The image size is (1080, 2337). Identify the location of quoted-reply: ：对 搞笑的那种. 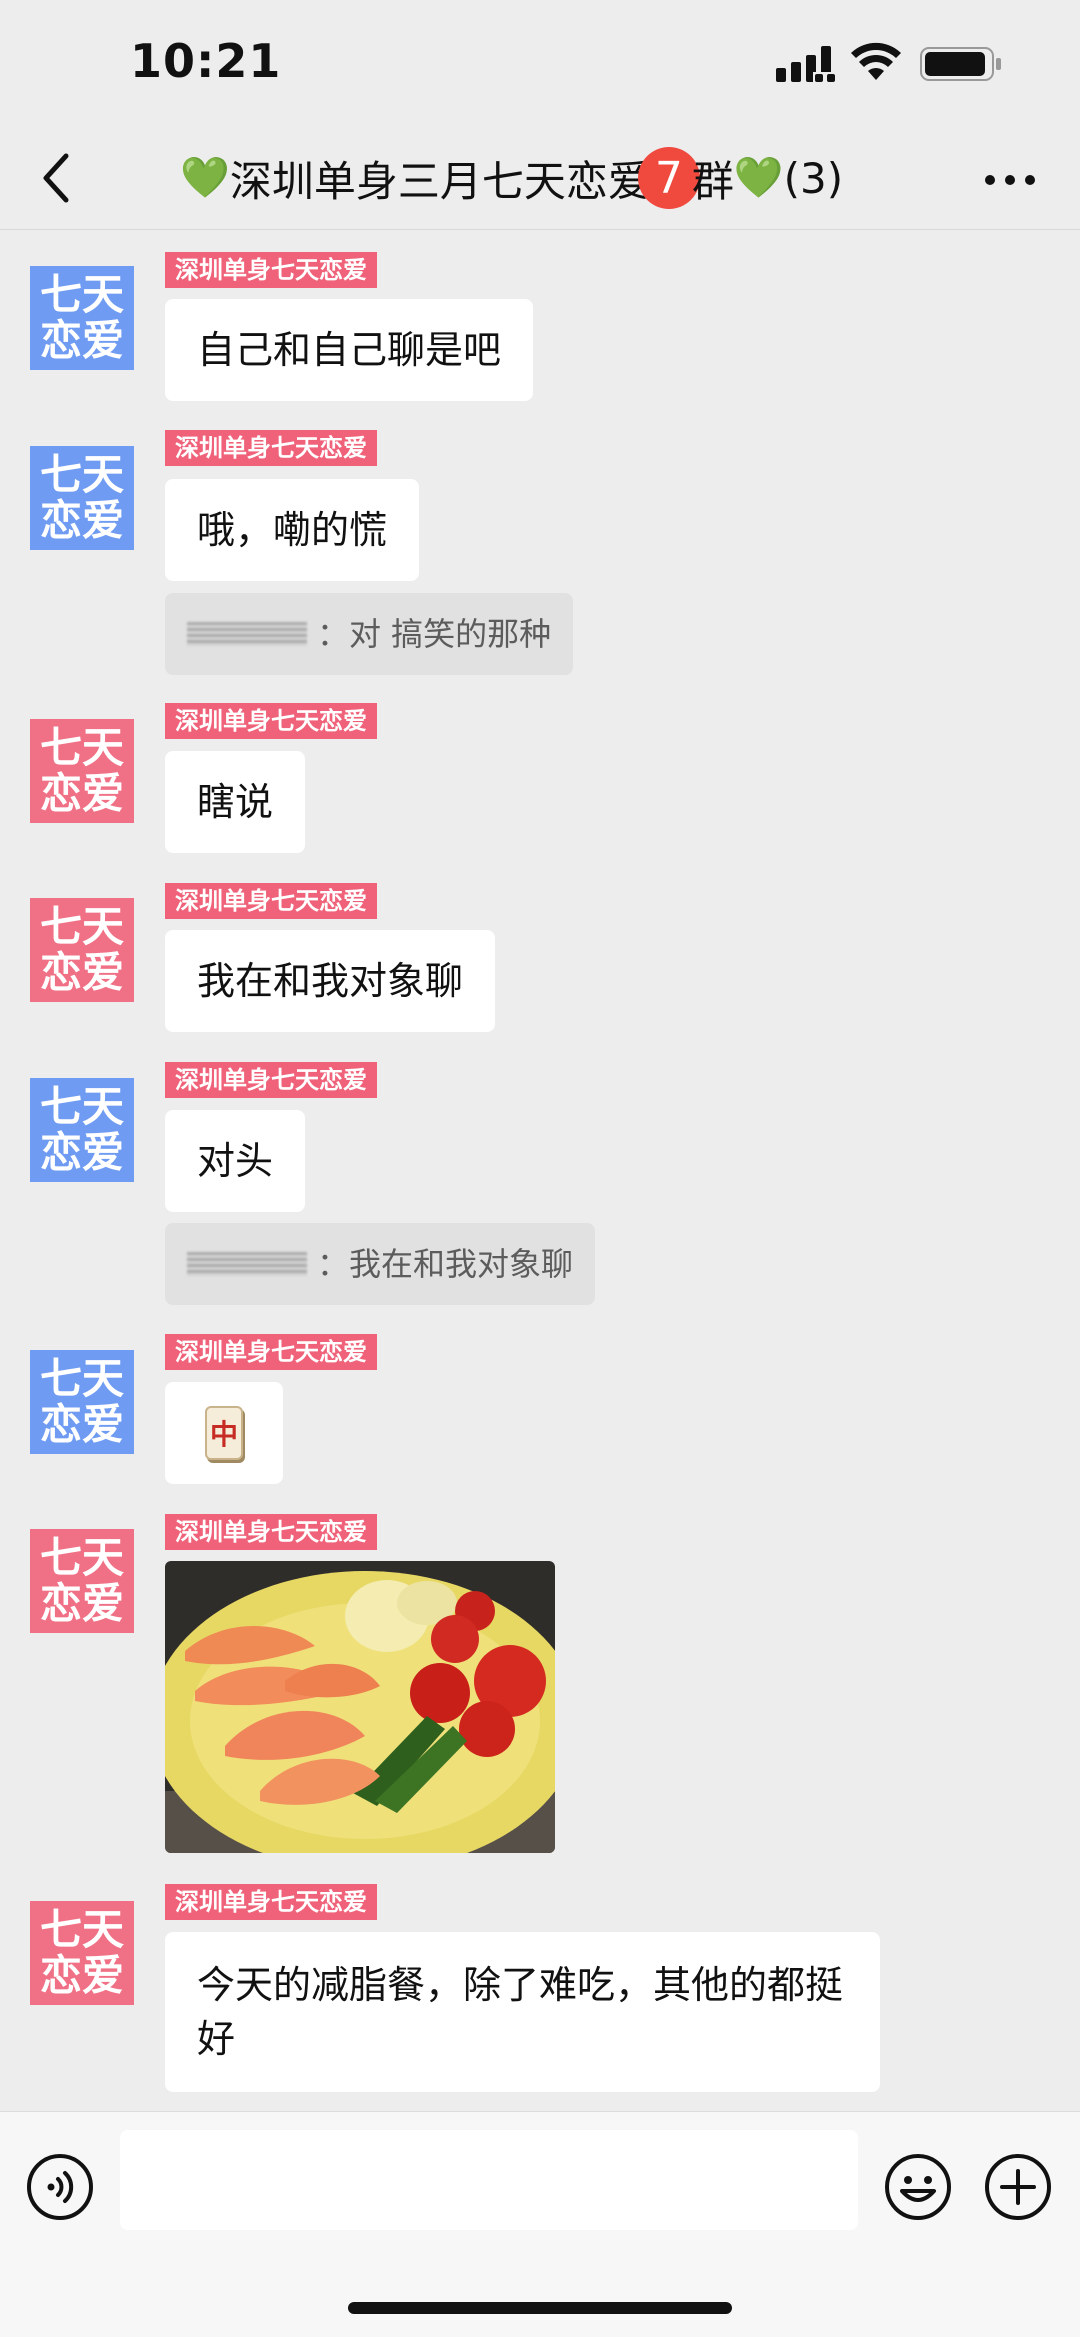
(369, 634).